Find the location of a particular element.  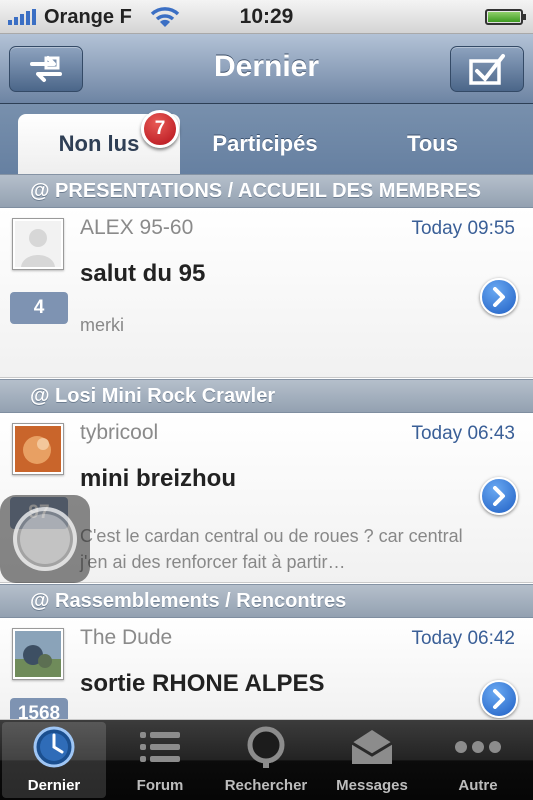

tabbar-label: Autre is located at coordinates (478, 785).